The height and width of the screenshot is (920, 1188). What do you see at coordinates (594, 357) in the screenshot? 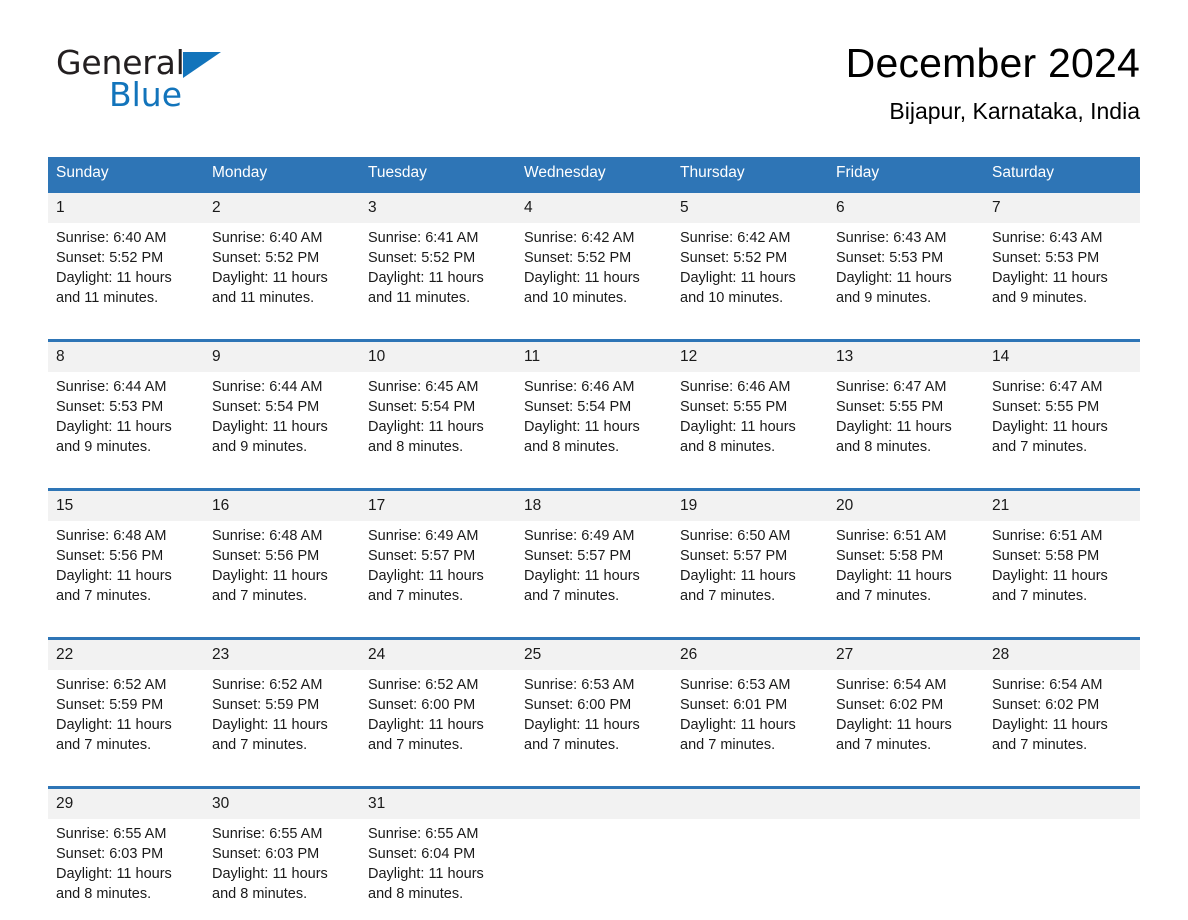
I see `day-number-cell: 11` at bounding box center [594, 357].